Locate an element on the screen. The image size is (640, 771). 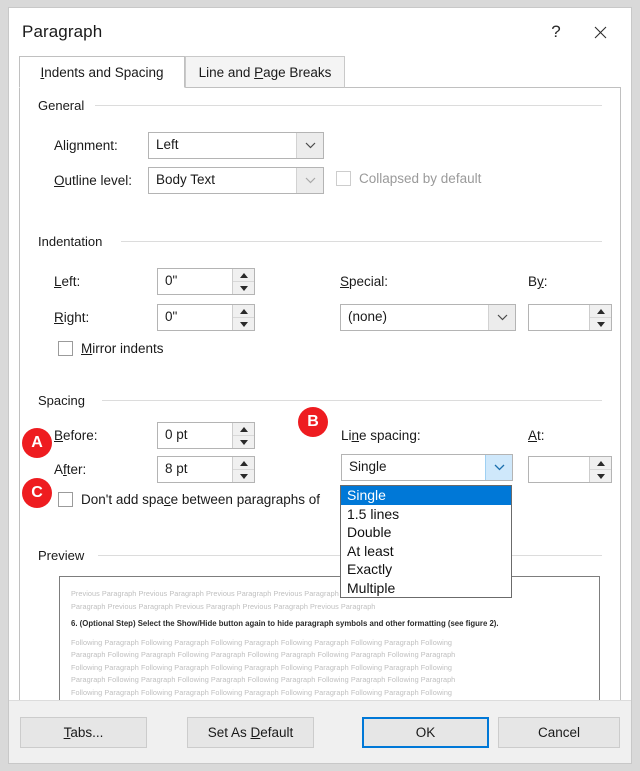
special-combobox: (none) is located at coordinates (428, 317).